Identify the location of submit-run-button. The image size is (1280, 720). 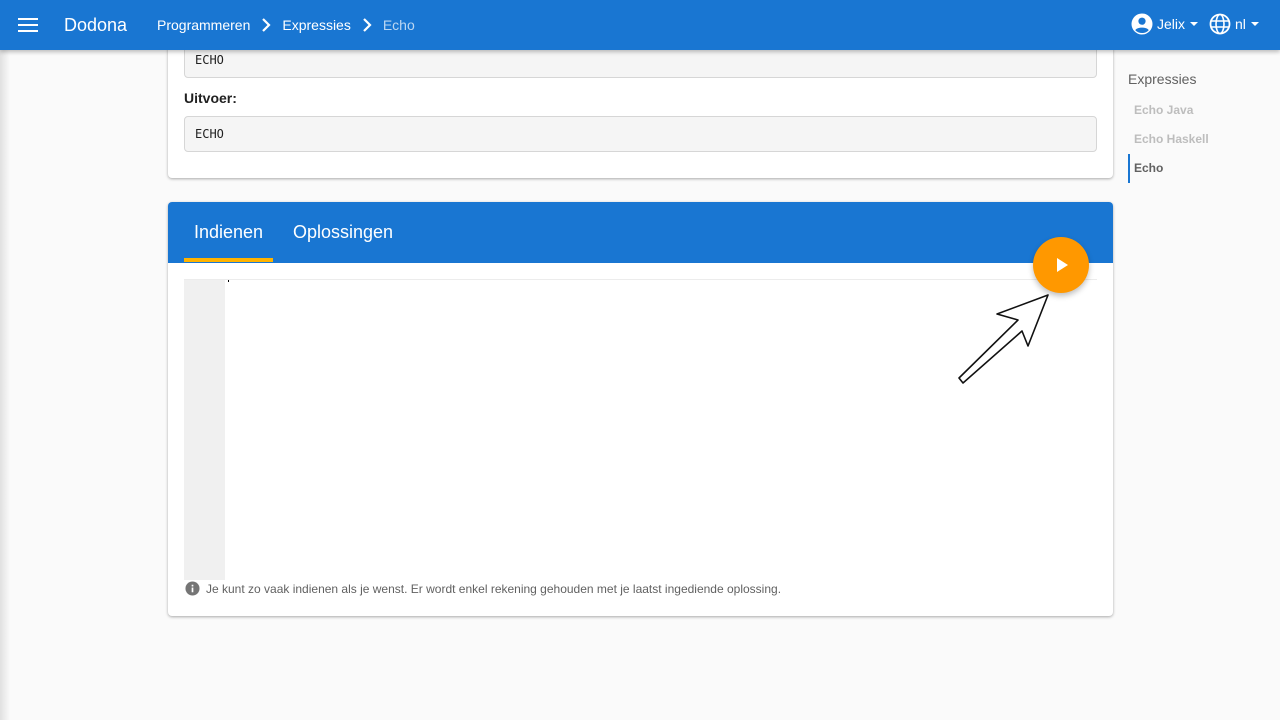
(1061, 265).